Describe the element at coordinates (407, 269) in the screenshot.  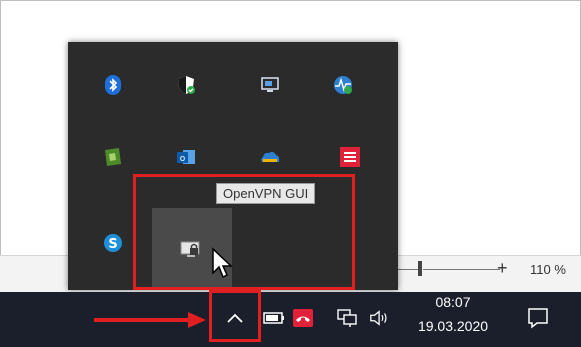
I see `zoom-track-left` at that location.